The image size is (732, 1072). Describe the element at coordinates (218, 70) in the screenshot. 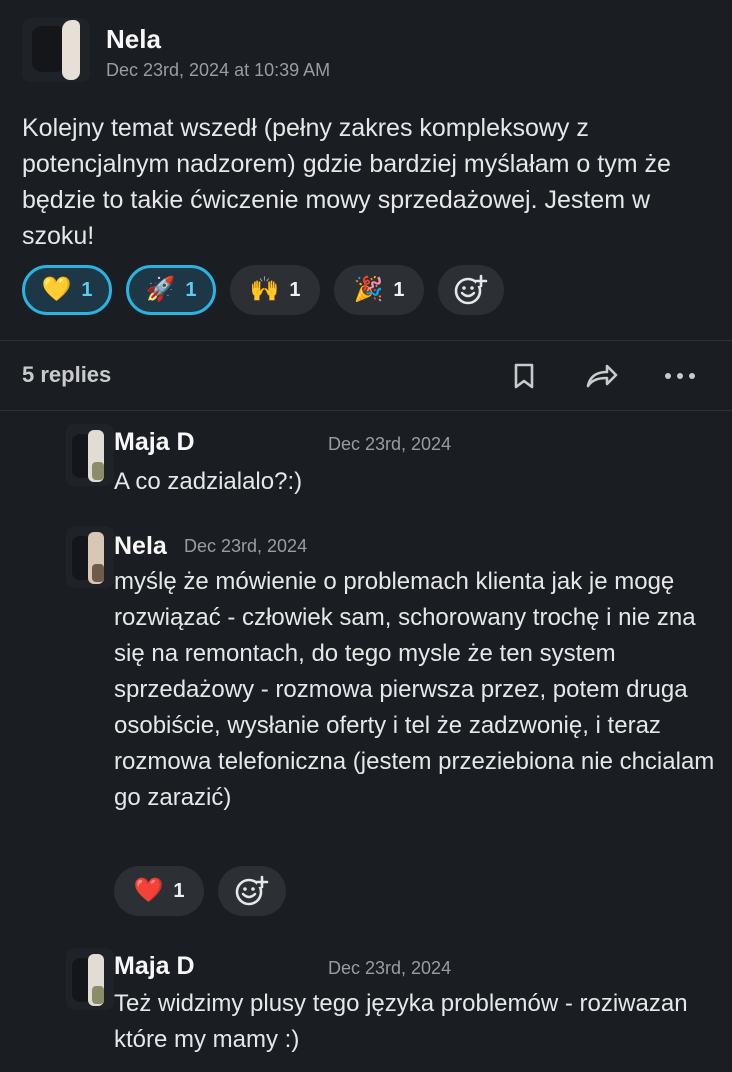

I see `message-timestamp: Dec 23rd, 2024 at 10:39 AM` at that location.